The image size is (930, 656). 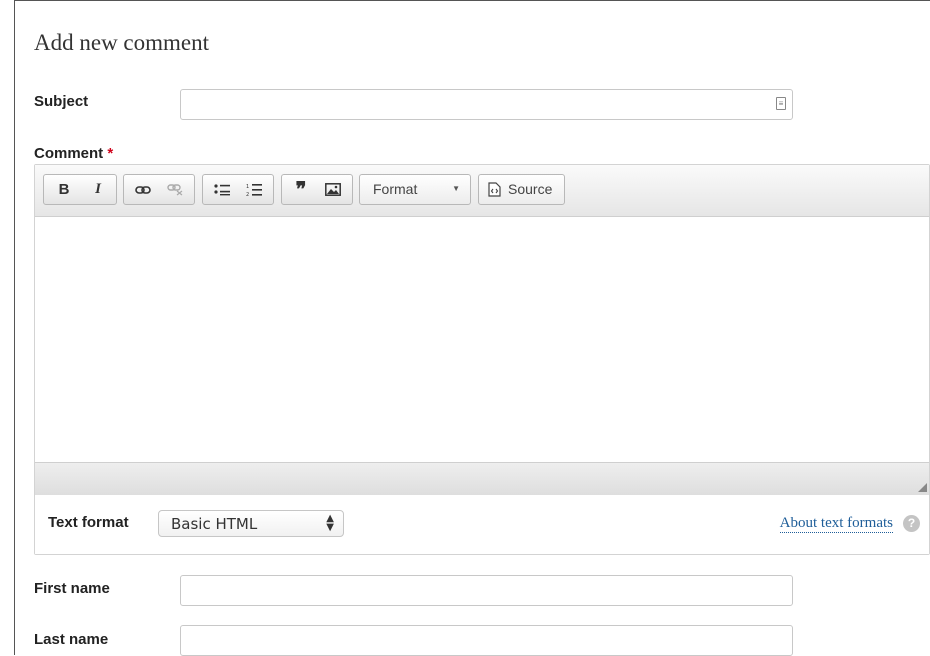 I want to click on numbered-list-button: 12, so click(x=254, y=189).